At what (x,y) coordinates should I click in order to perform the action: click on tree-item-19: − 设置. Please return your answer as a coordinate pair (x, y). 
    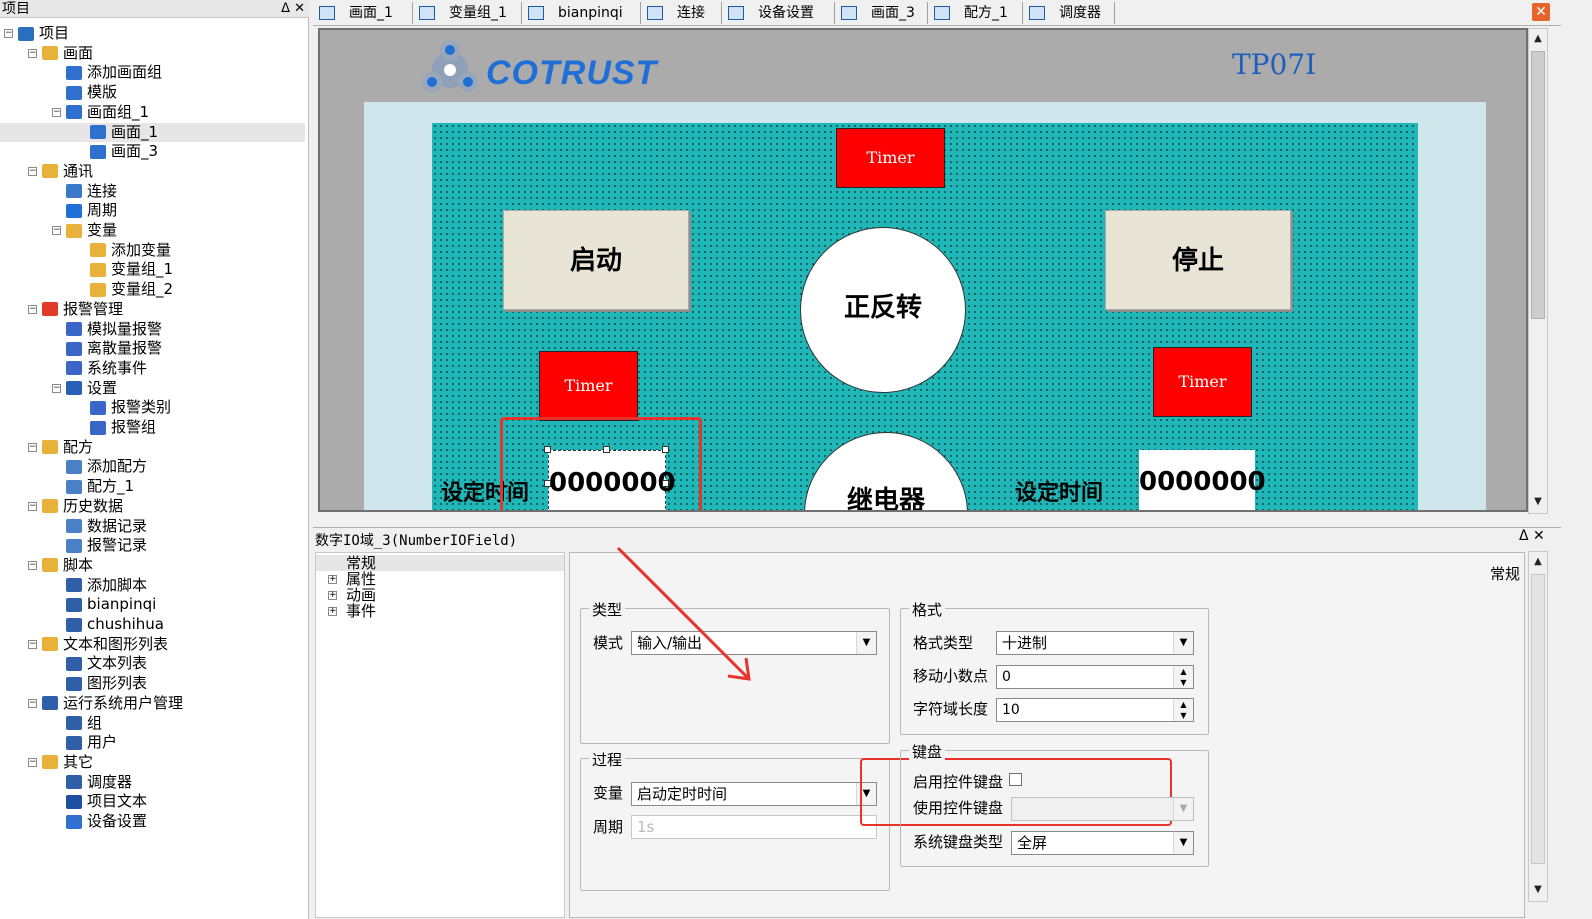
    Looking at the image, I should click on (84, 388).